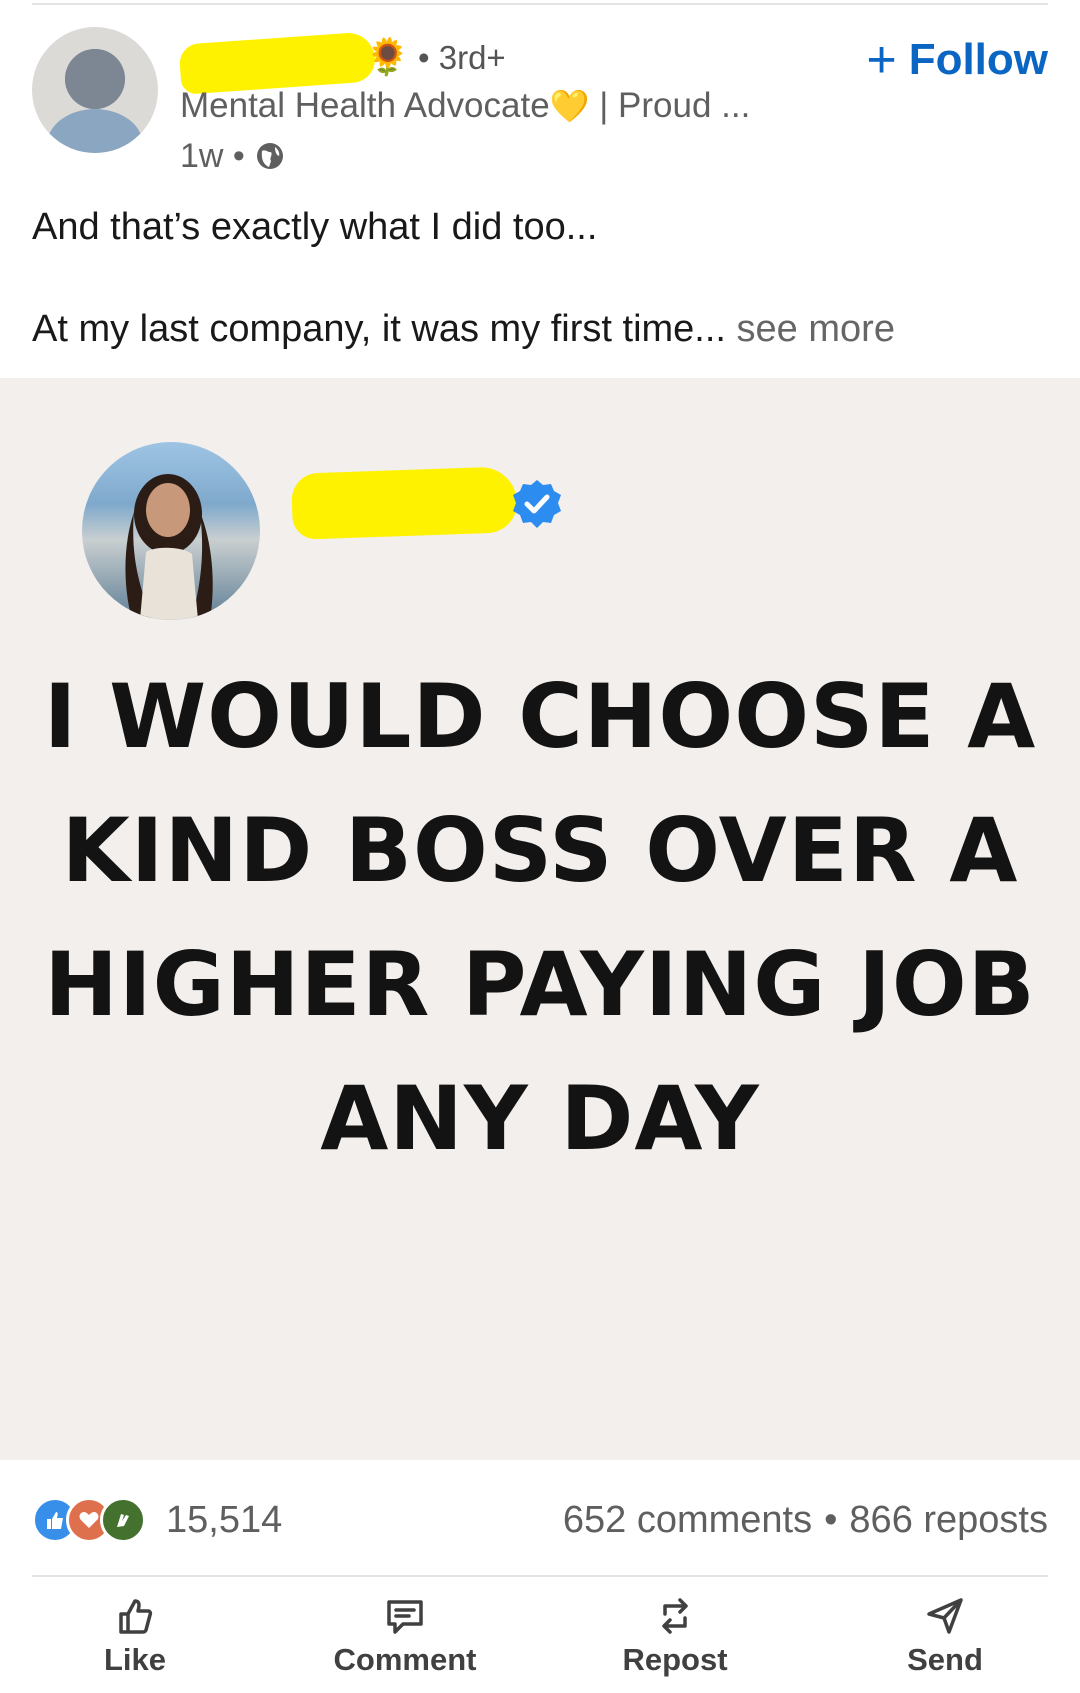  What do you see at coordinates (136, 1616) in the screenshot?
I see `thumbs-up-icon` at bounding box center [136, 1616].